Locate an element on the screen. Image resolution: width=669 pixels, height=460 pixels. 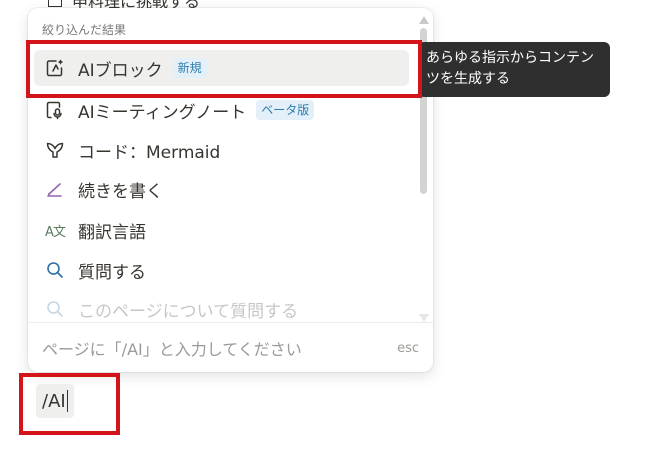
beta-badge: ベータ版 is located at coordinates (285, 110).